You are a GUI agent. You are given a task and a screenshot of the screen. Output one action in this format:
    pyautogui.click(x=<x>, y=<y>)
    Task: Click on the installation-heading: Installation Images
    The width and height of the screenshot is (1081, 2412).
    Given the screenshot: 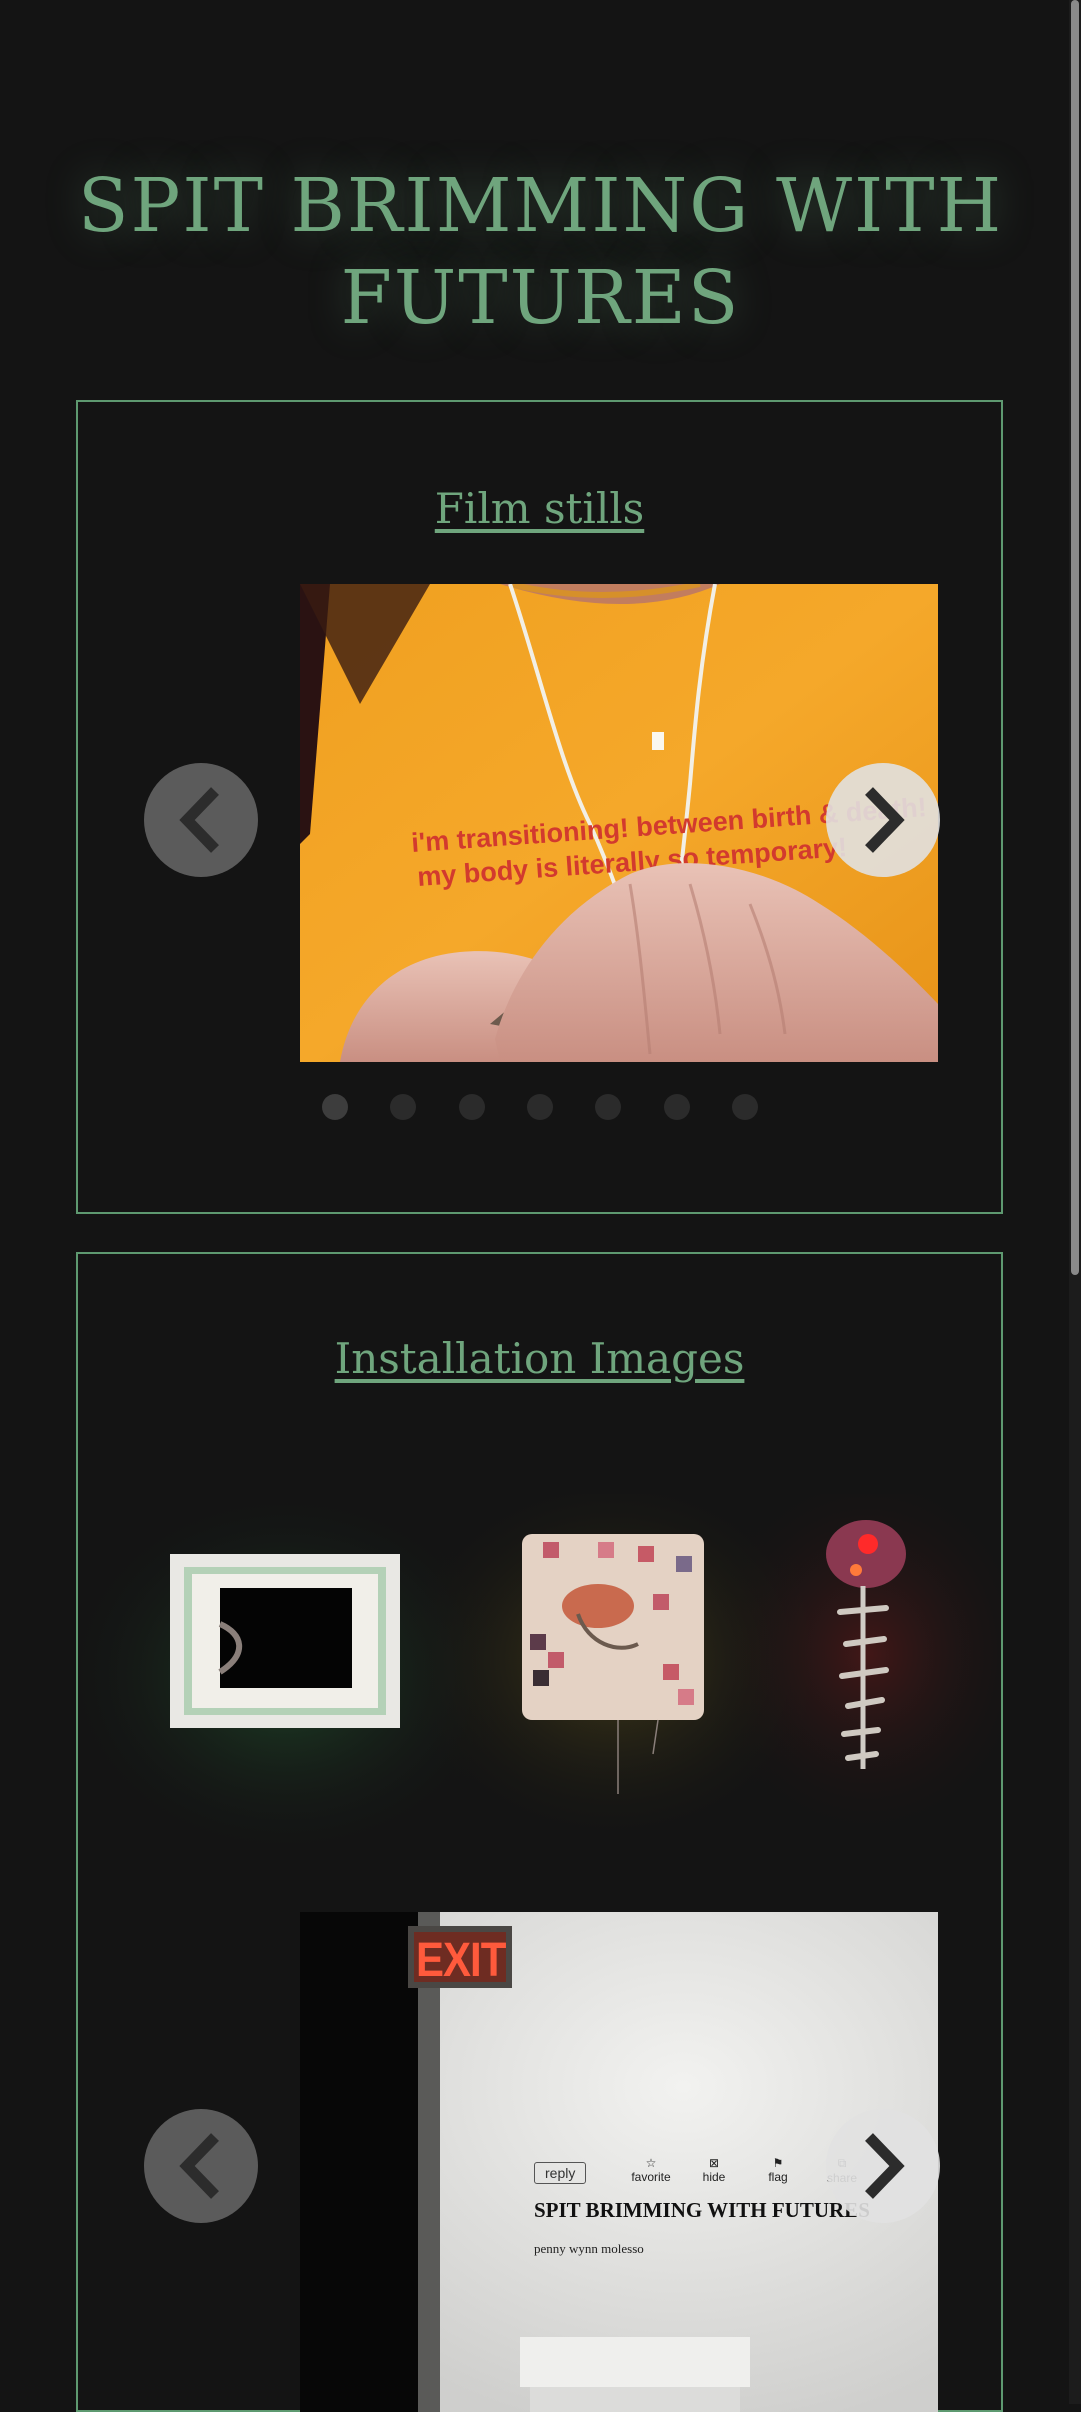 What is the action you would take?
    pyautogui.click(x=539, y=1358)
    